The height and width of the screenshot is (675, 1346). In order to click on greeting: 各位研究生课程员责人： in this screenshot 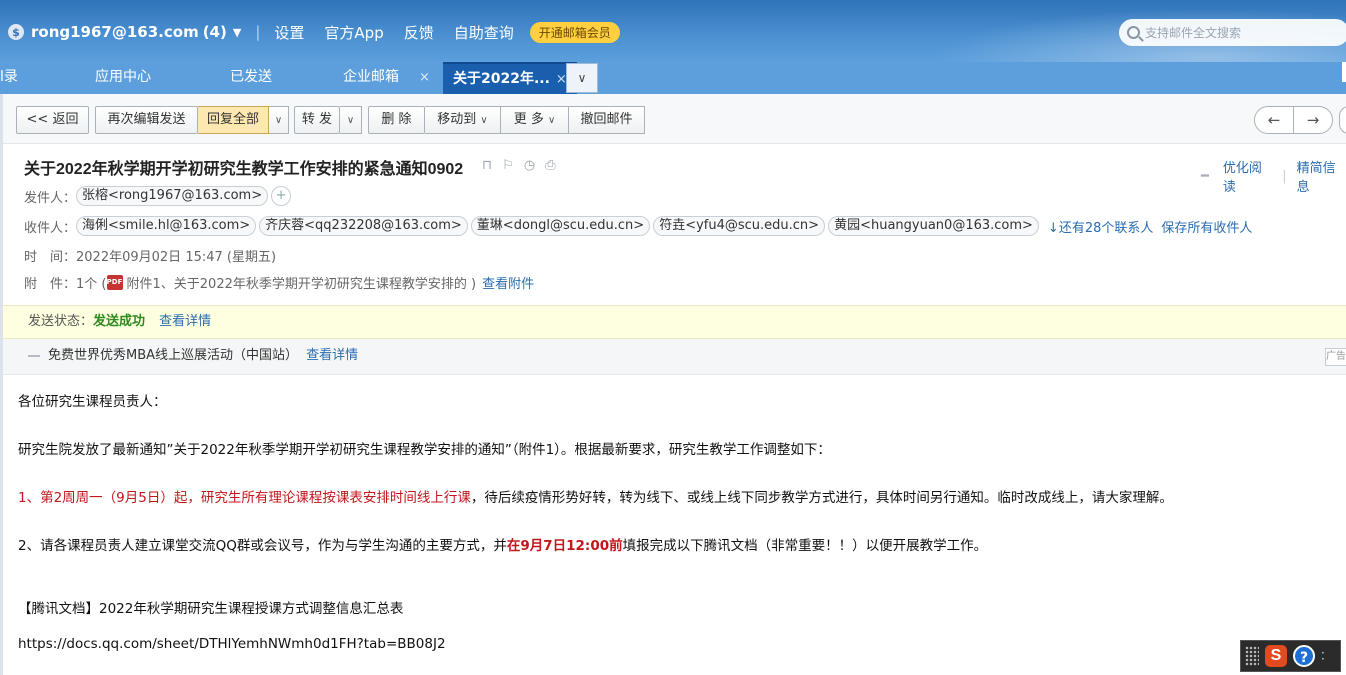, I will do `click(92, 402)`.